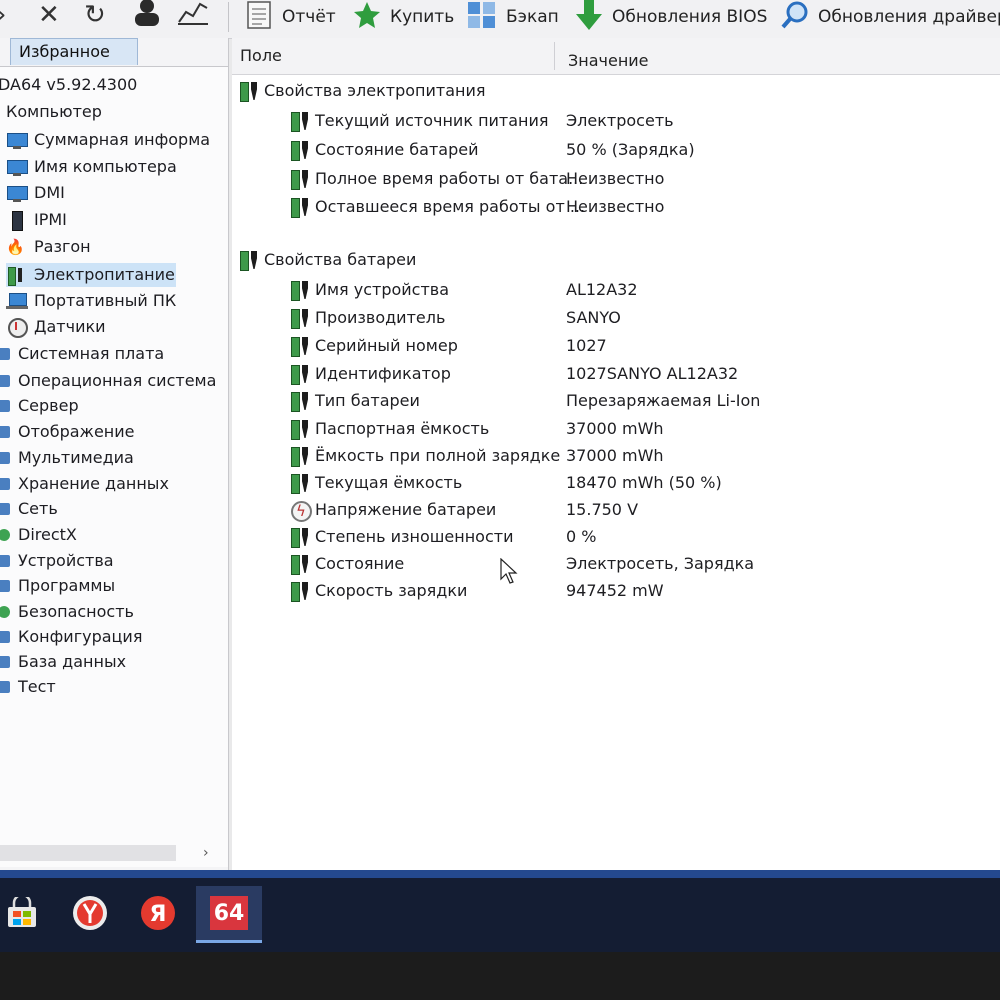 Image resolution: width=1000 pixels, height=1000 pixels. Describe the element at coordinates (261, 56) in the screenshot. I see `column-field-header: Поле` at that location.